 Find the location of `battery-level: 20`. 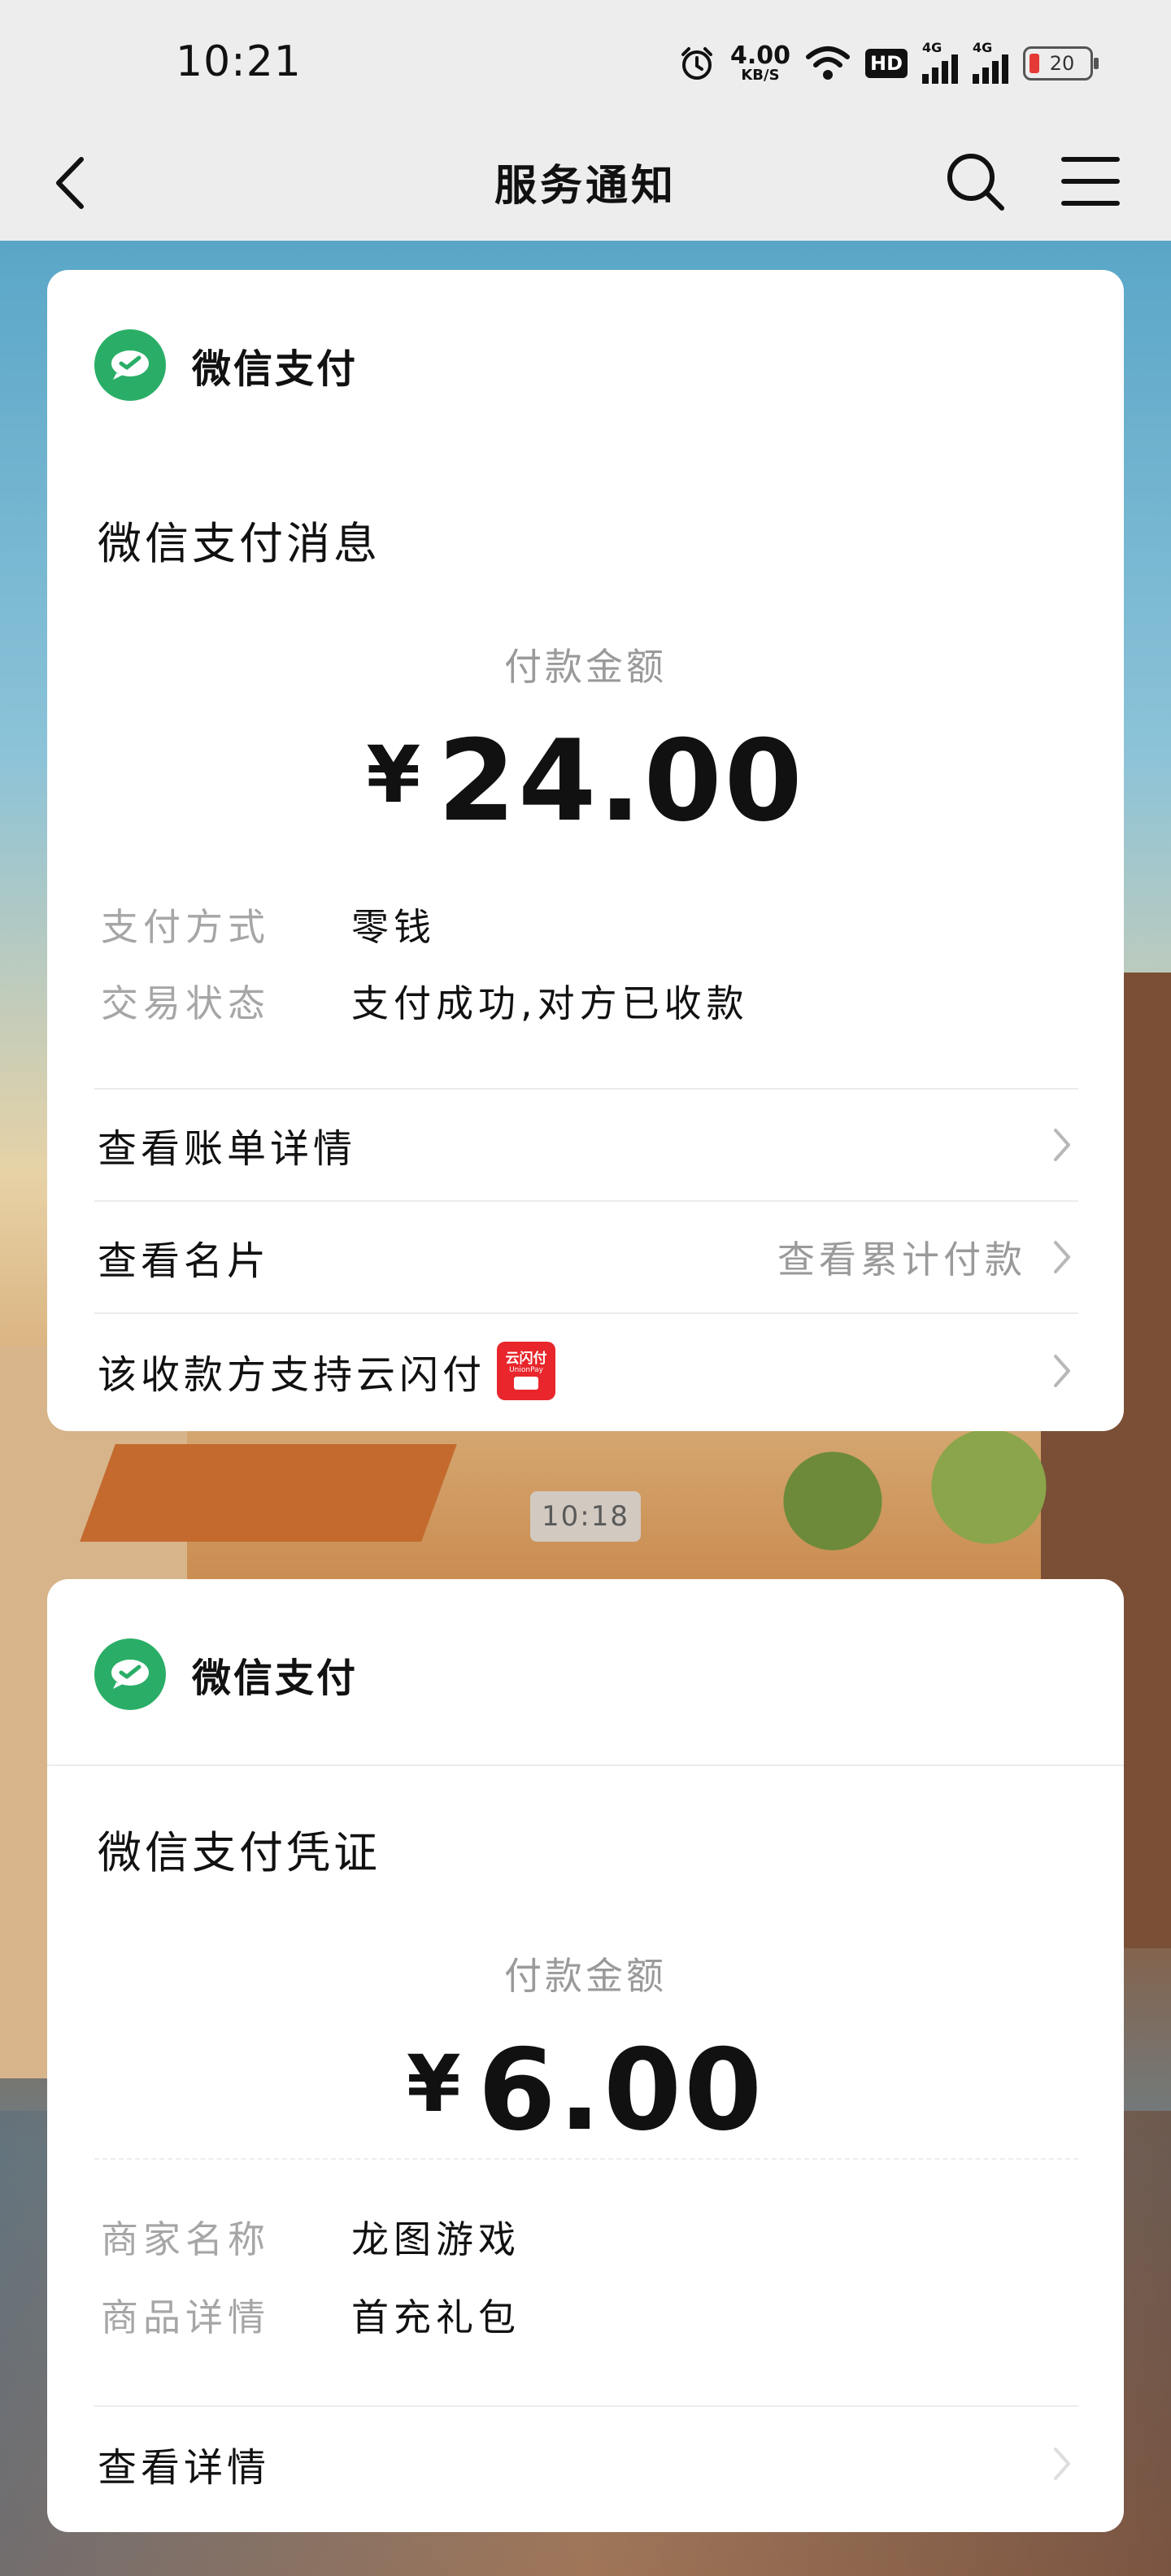

battery-level: 20 is located at coordinates (1062, 64).